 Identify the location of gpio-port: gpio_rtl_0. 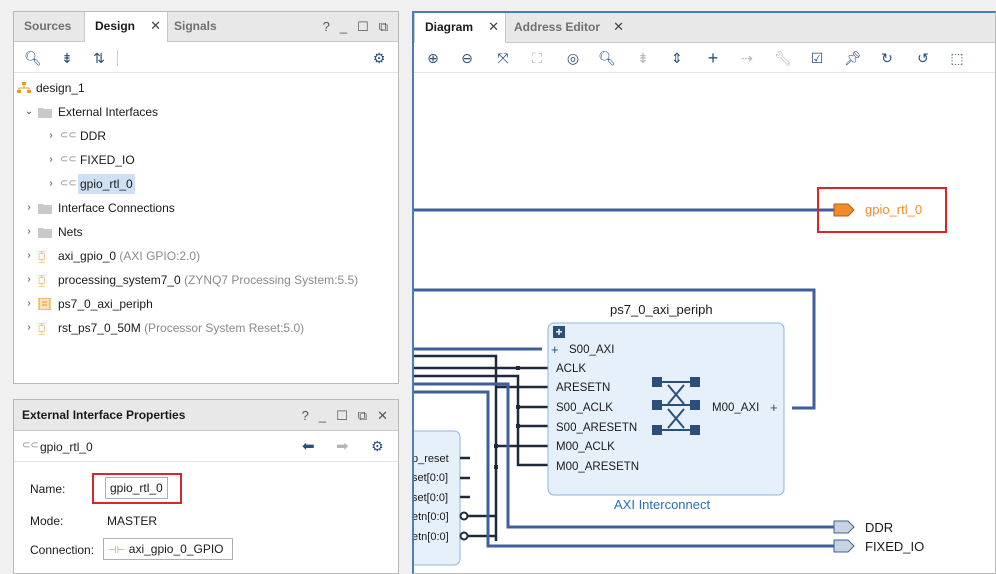
(877, 209).